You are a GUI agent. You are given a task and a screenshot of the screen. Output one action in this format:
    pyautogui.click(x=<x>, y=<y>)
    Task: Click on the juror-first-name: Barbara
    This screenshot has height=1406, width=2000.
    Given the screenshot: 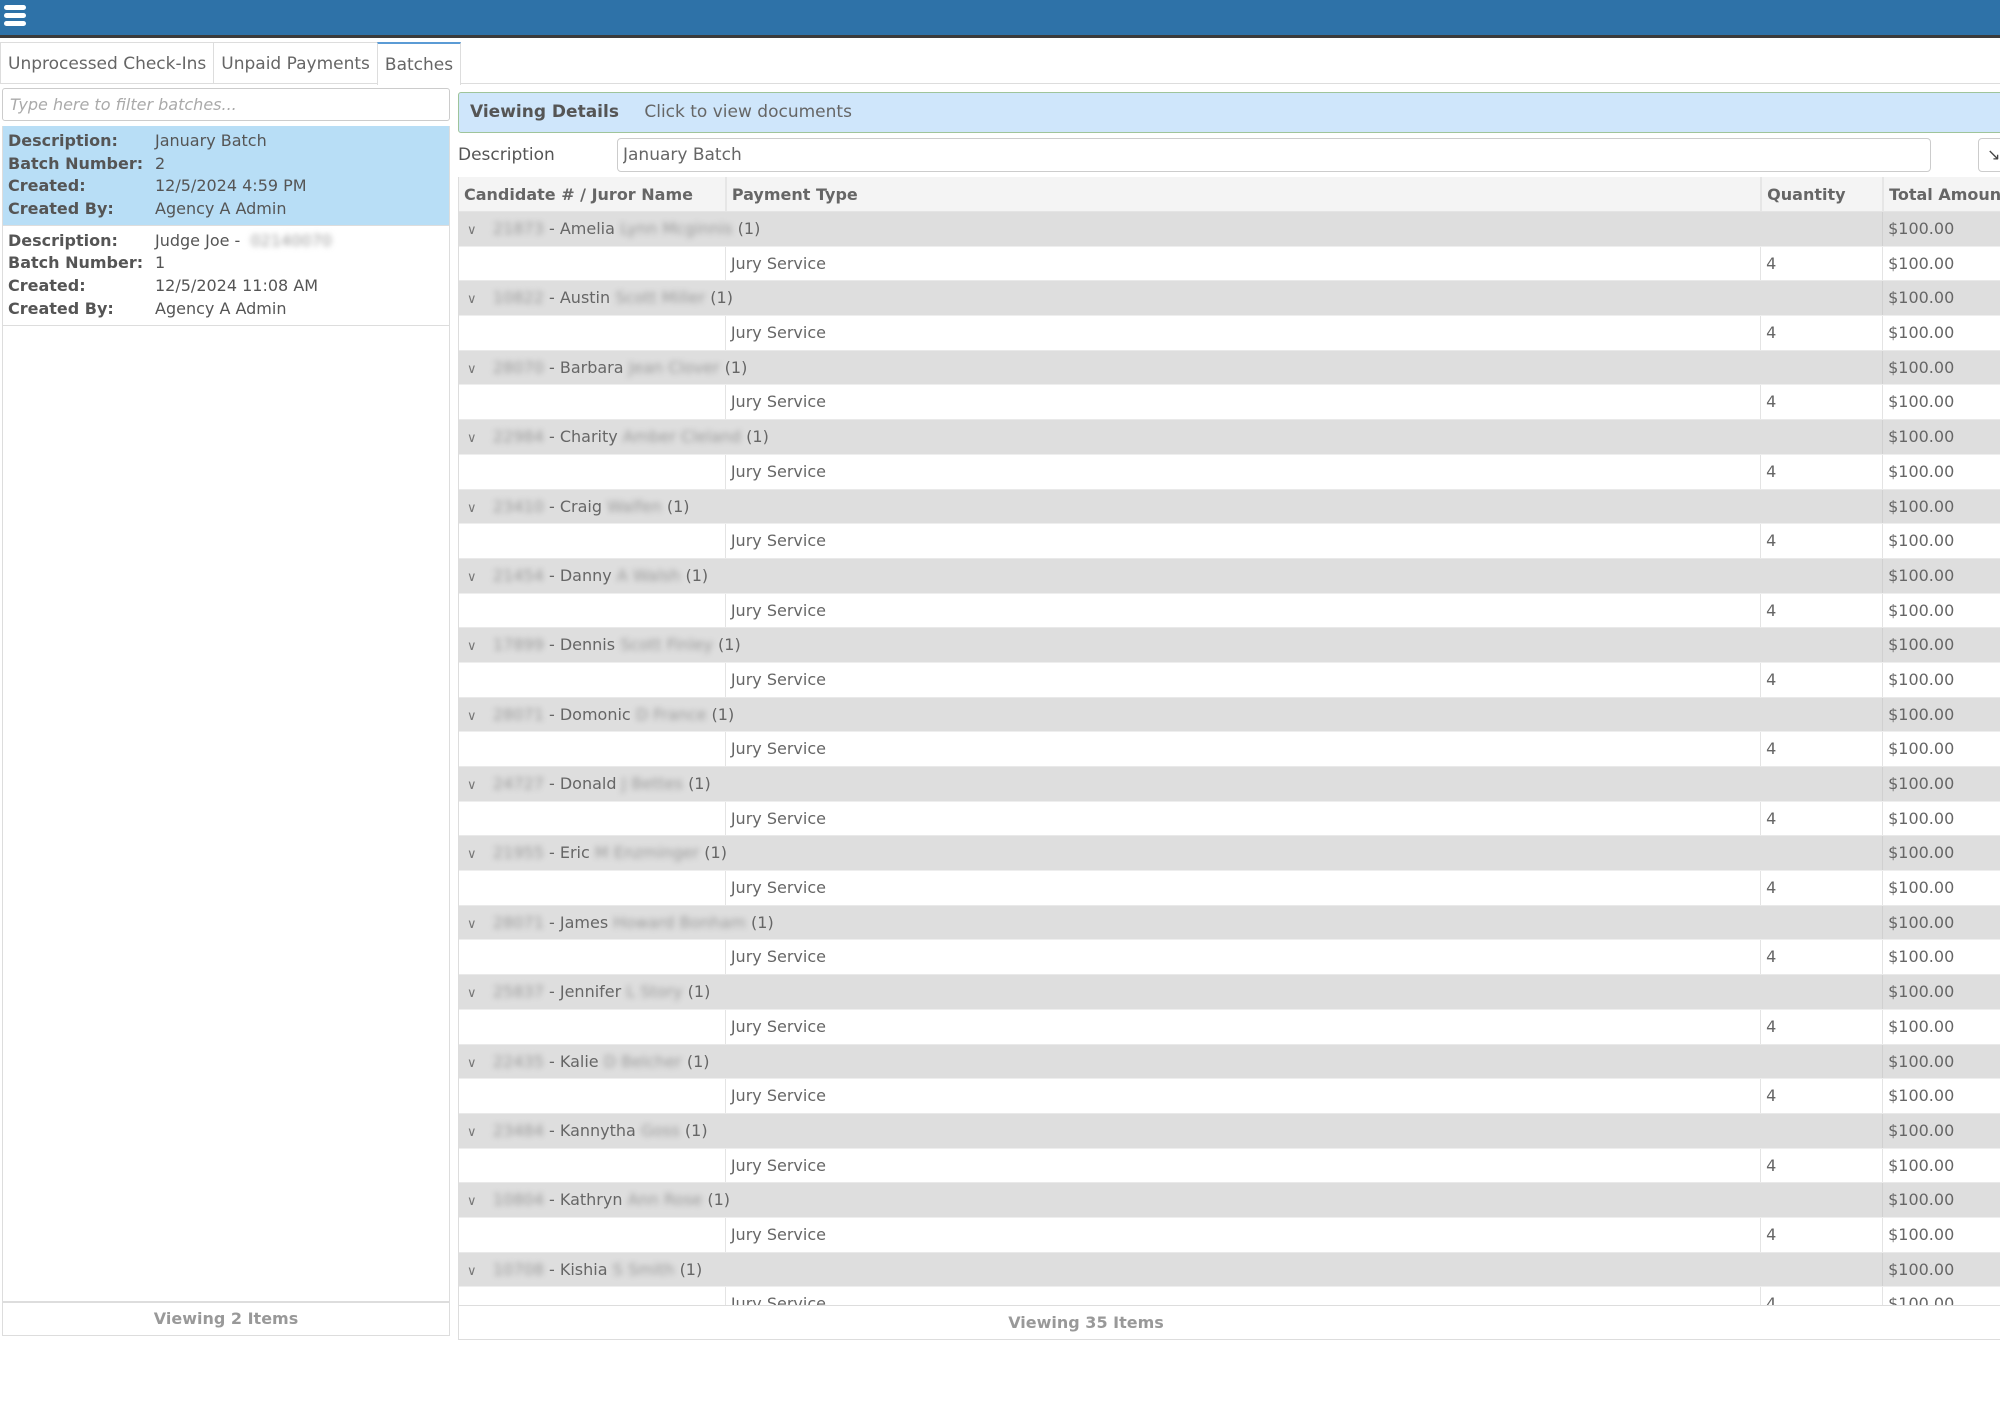 What is the action you would take?
    pyautogui.click(x=591, y=367)
    